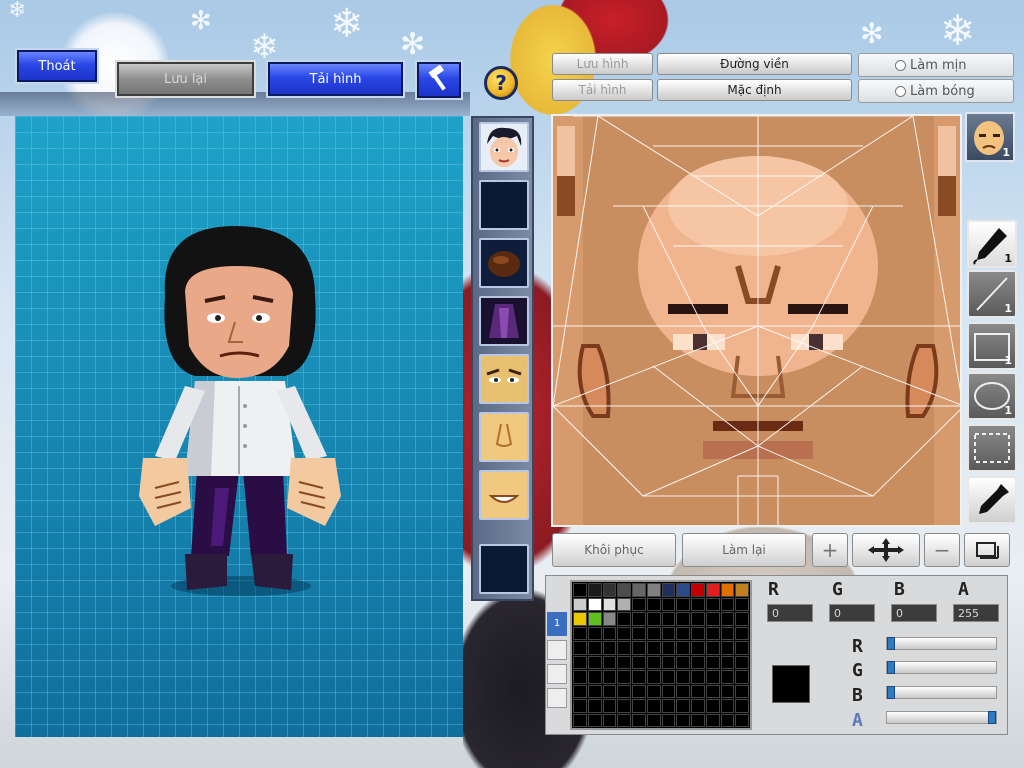  Describe the element at coordinates (504, 379) in the screenshot. I see `eyes-part-slot` at that location.